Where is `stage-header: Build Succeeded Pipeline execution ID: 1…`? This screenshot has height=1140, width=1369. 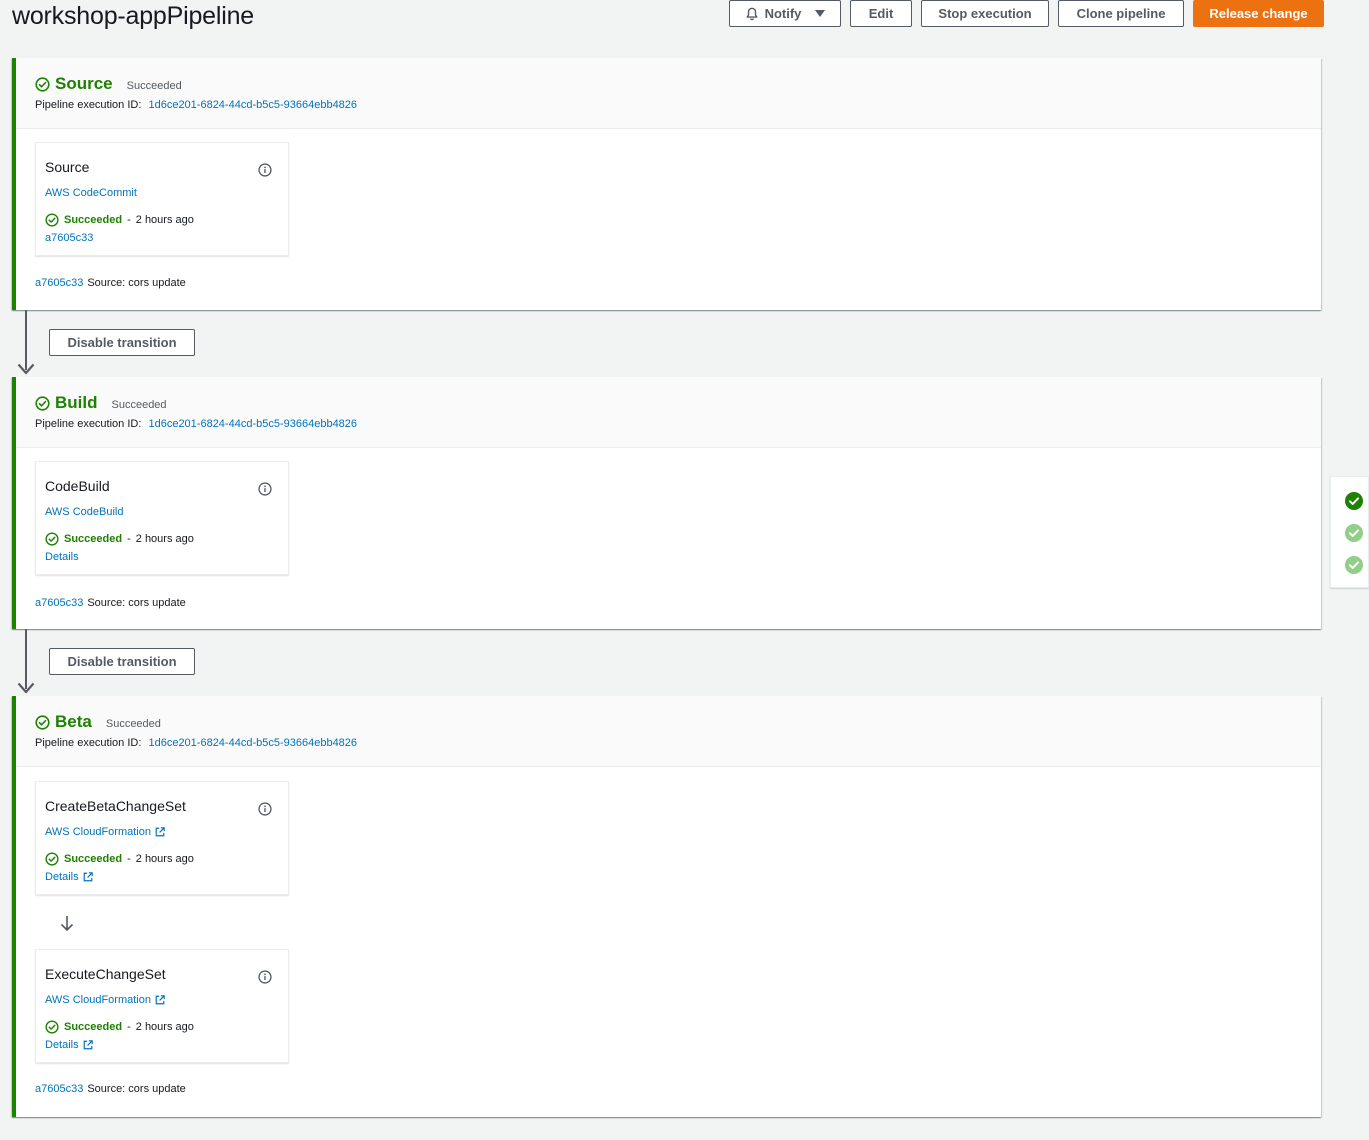 stage-header: Build Succeeded Pipeline execution ID: 1… is located at coordinates (668, 412).